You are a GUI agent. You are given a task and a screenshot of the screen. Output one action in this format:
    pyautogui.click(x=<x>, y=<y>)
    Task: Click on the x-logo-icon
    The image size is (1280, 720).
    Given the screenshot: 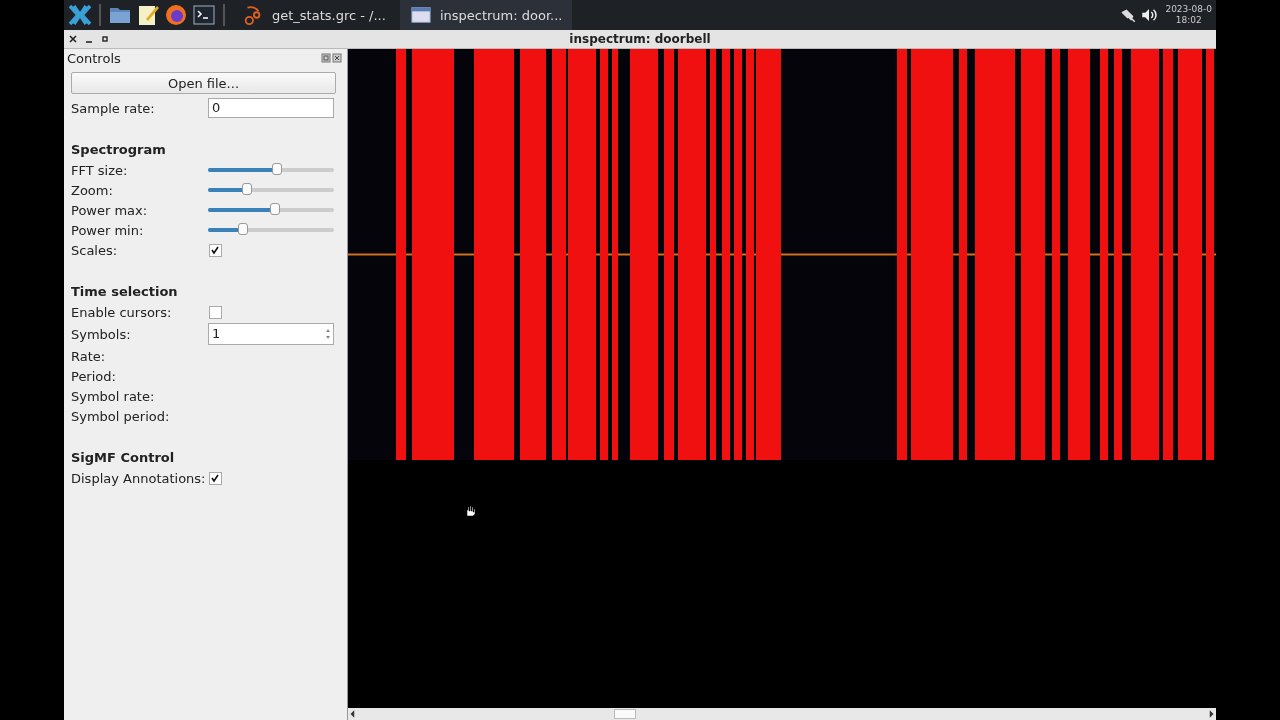 What is the action you would take?
    pyautogui.click(x=80, y=15)
    